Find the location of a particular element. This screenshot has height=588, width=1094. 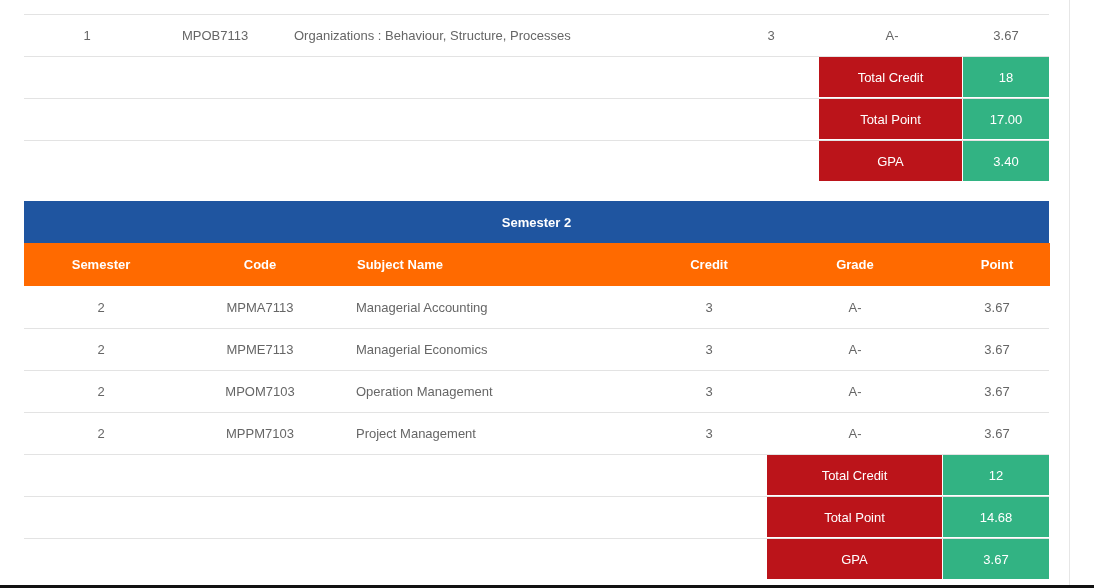

column-header: Credit is located at coordinates (709, 264).